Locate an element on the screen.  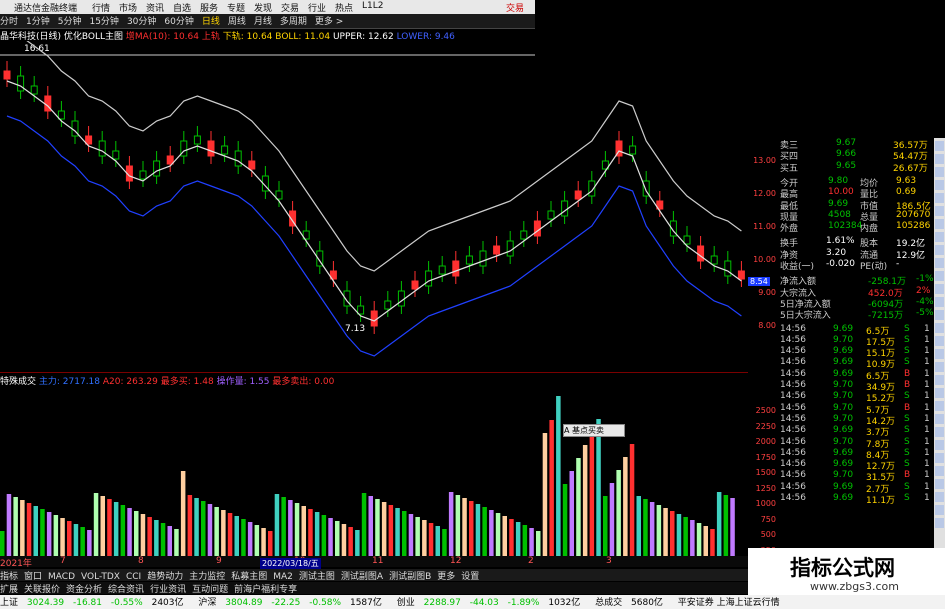
info-tab: 综合资讯 is located at coordinates (126, 590).